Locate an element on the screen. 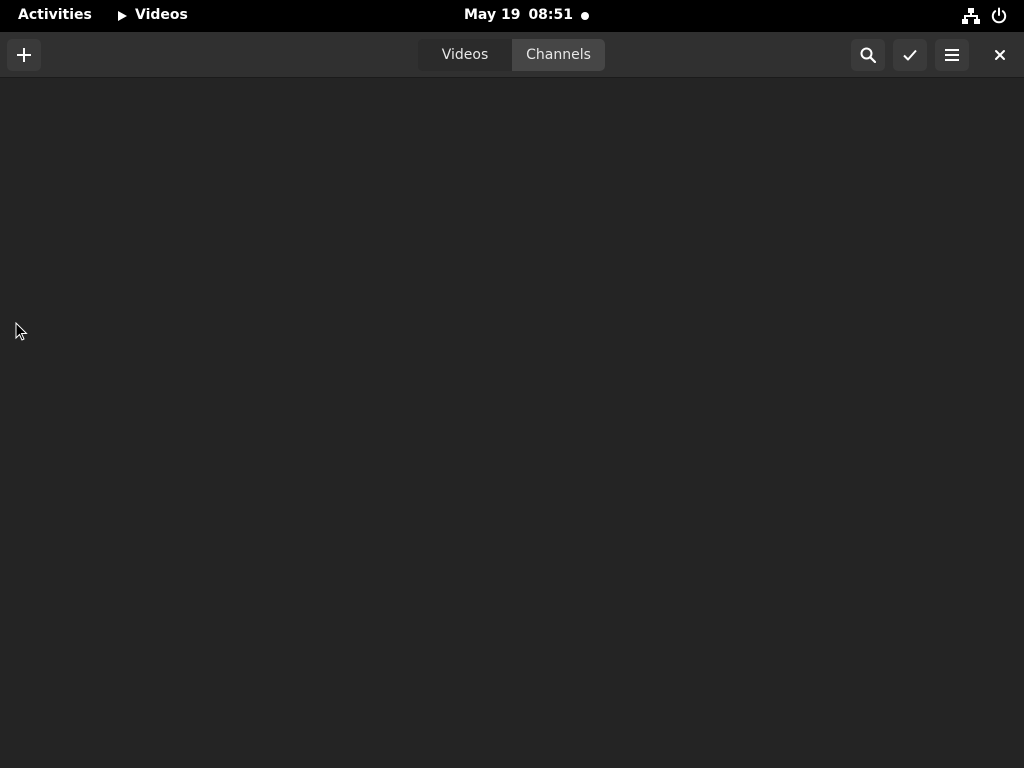 This screenshot has height=768, width=1024. notification-dot-icon is located at coordinates (585, 16).